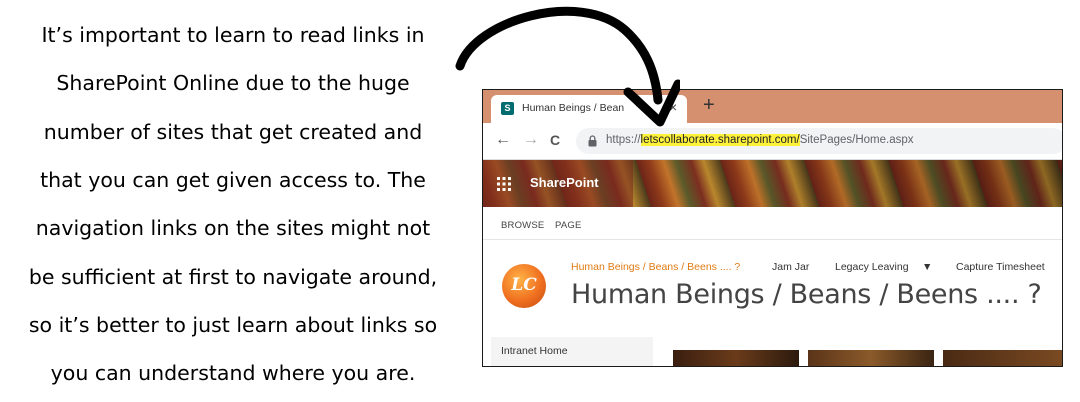 This screenshot has height=402, width=1080. What do you see at coordinates (806, 294) in the screenshot?
I see `page-title: Human Beings / Beans / Beens .... ?` at bounding box center [806, 294].